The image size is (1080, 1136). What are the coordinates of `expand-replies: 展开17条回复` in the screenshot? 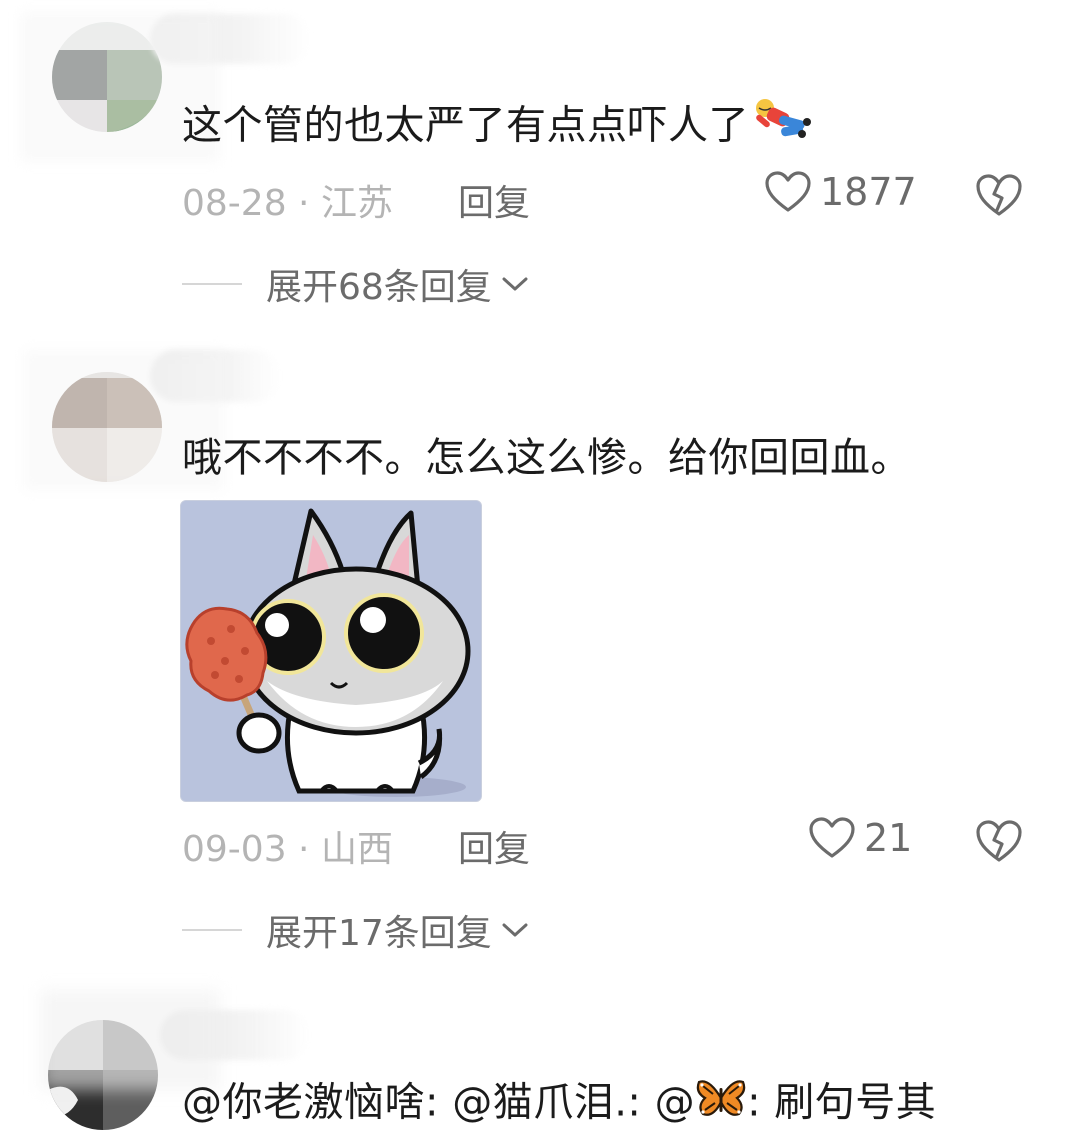 It's located at (356, 930).